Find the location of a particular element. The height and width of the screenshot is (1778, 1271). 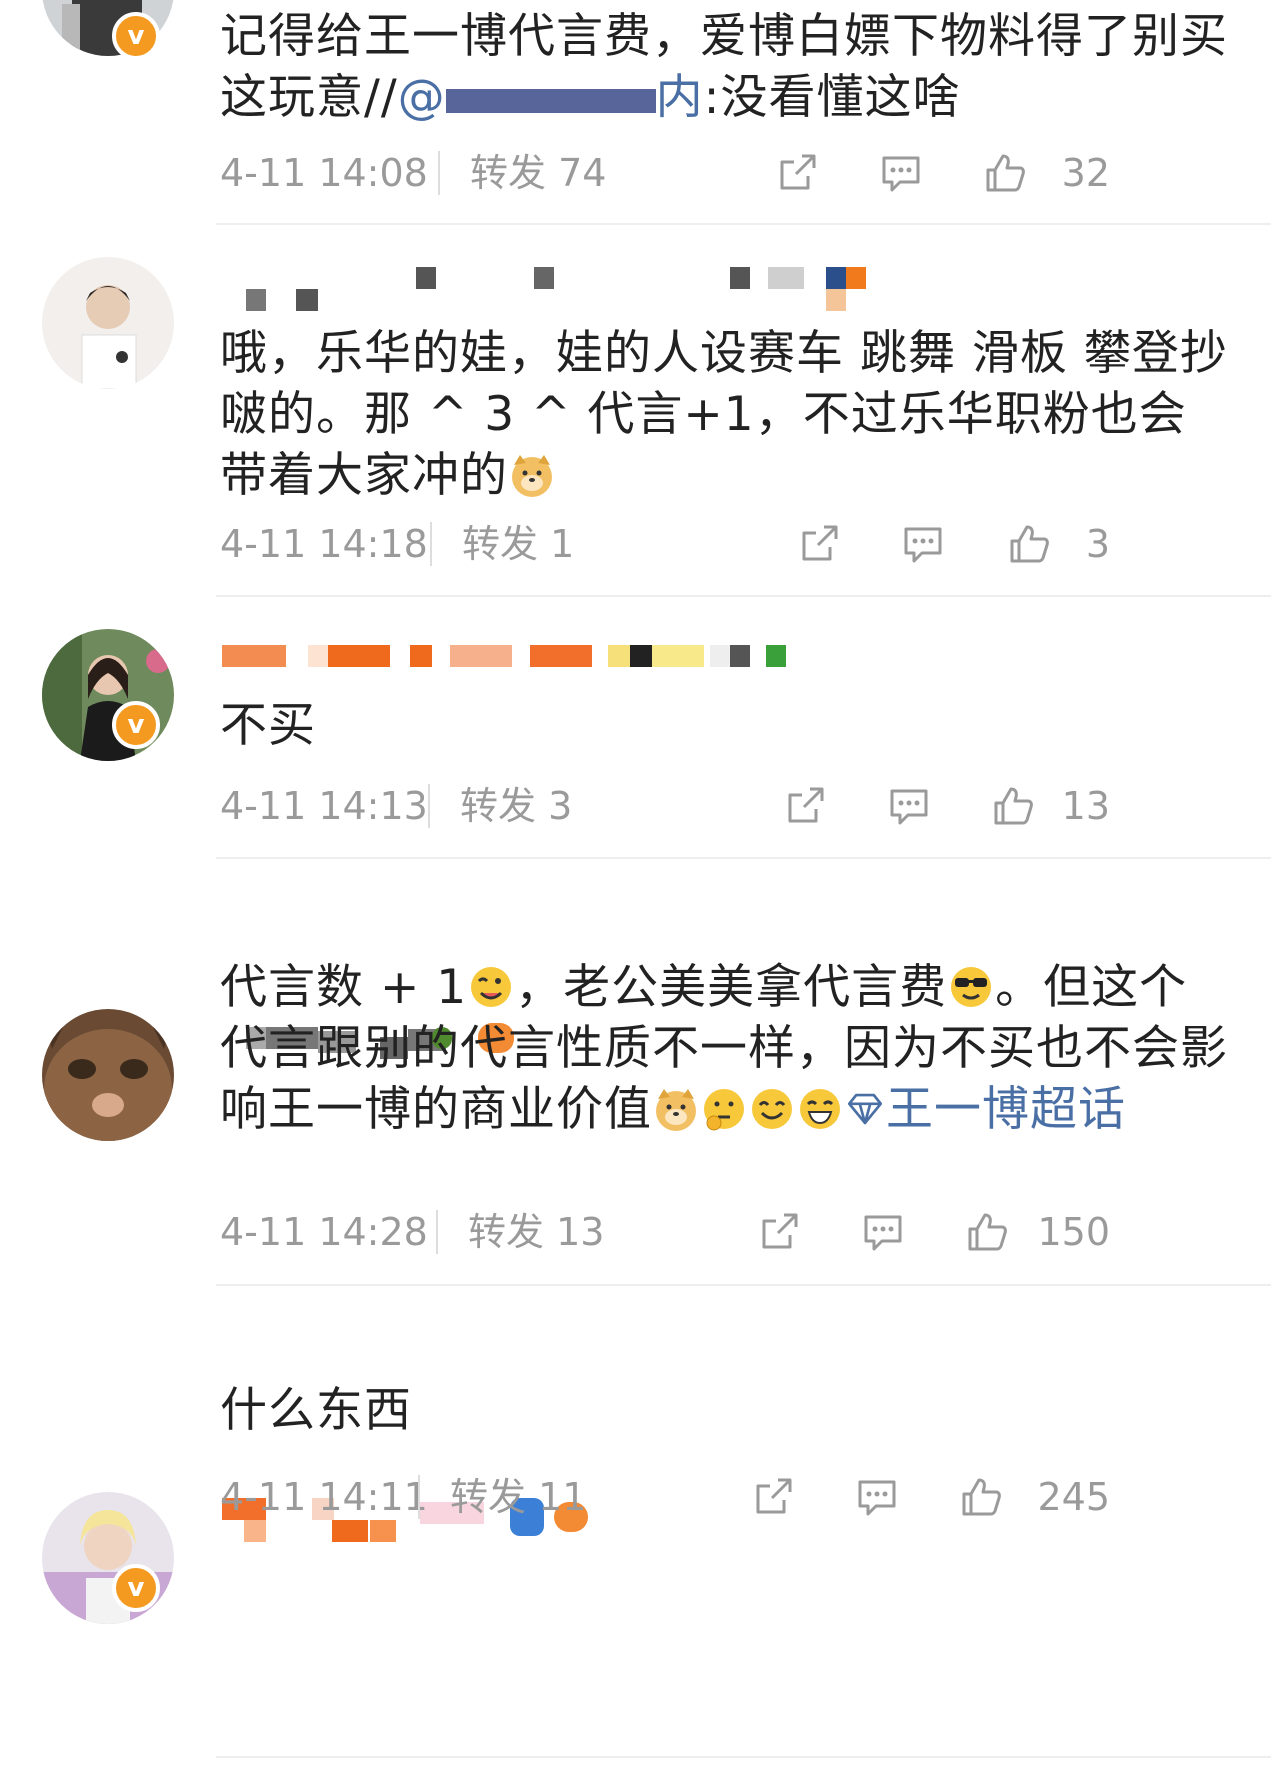

divider is located at coordinates (743, 1757).